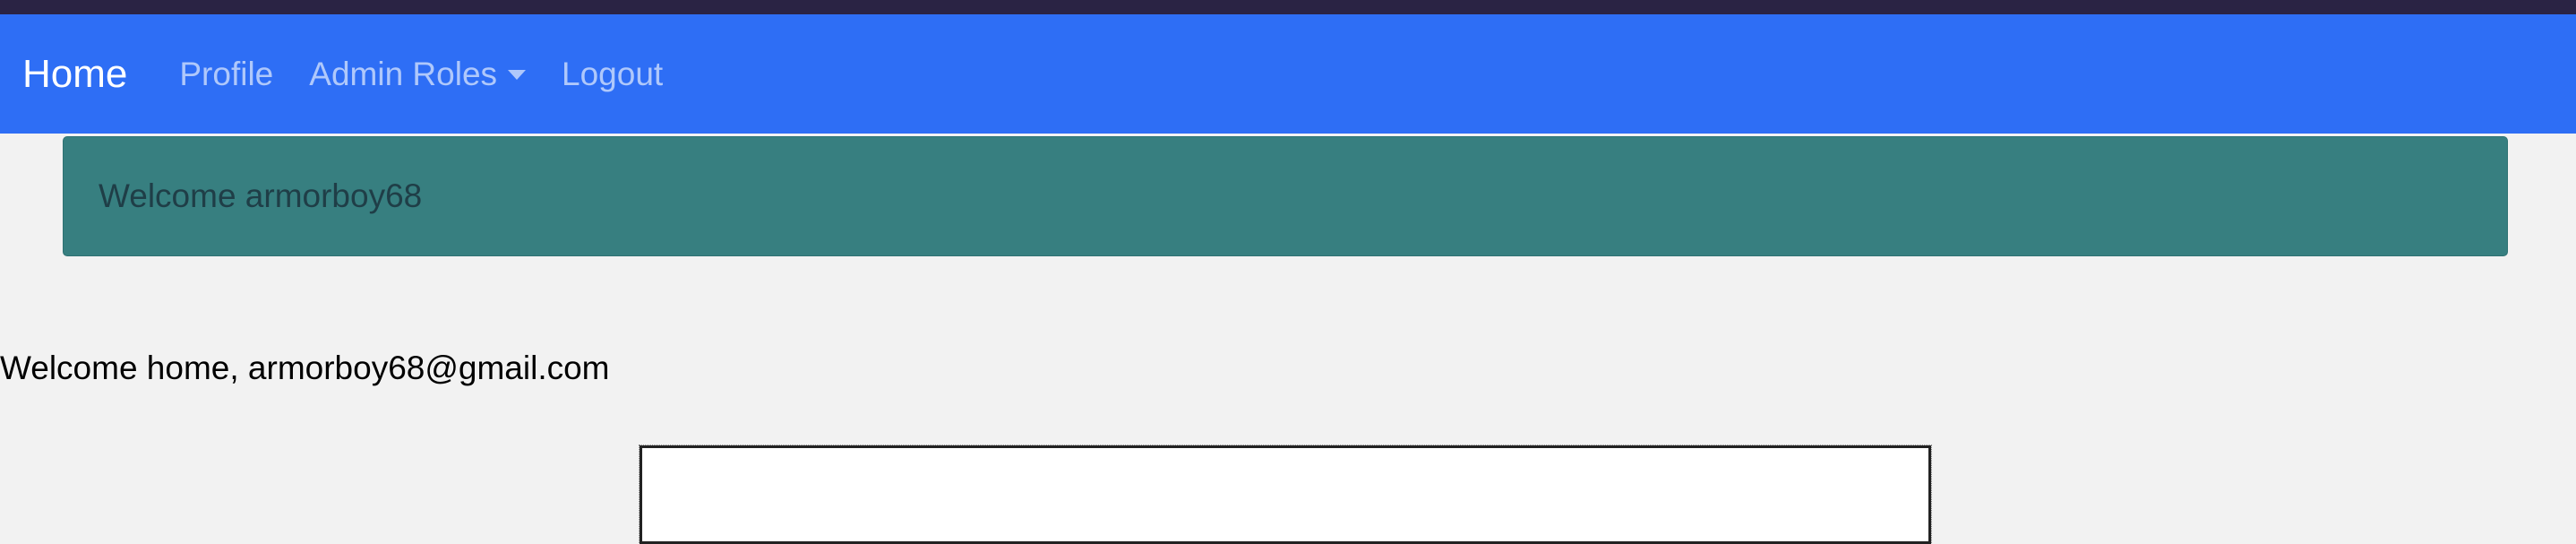 The width and height of the screenshot is (2576, 544). I want to click on welcome-alert-text: Welcome armorboy68, so click(261, 195).